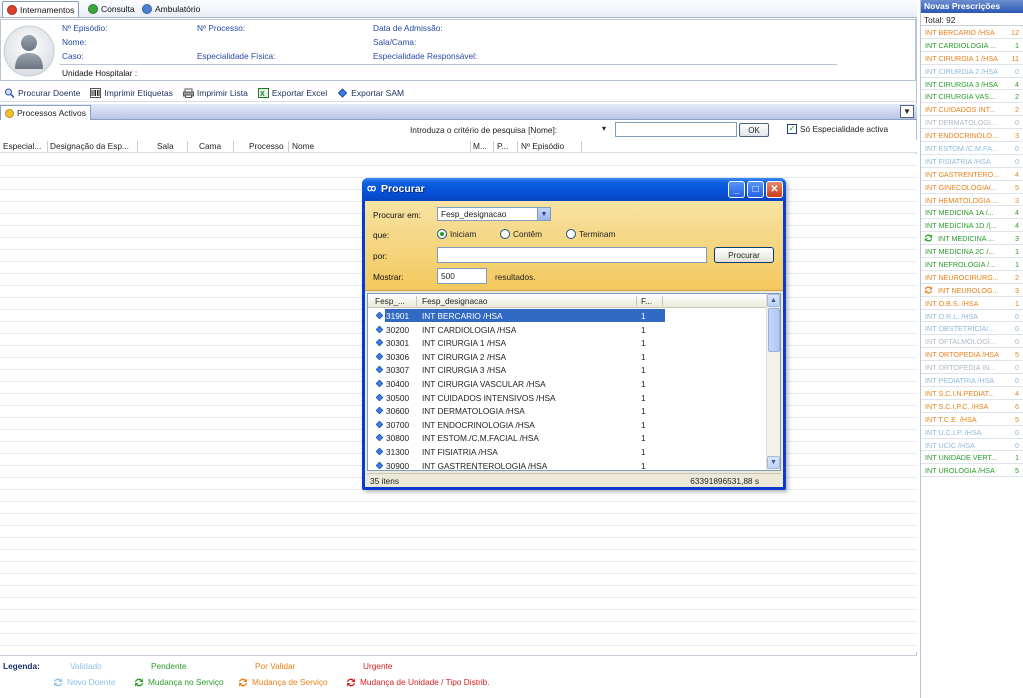 This screenshot has width=1023, height=698. Describe the element at coordinates (972, 239) in the screenshot. I see `prescription-item: INT MEDICINA ... 3` at that location.